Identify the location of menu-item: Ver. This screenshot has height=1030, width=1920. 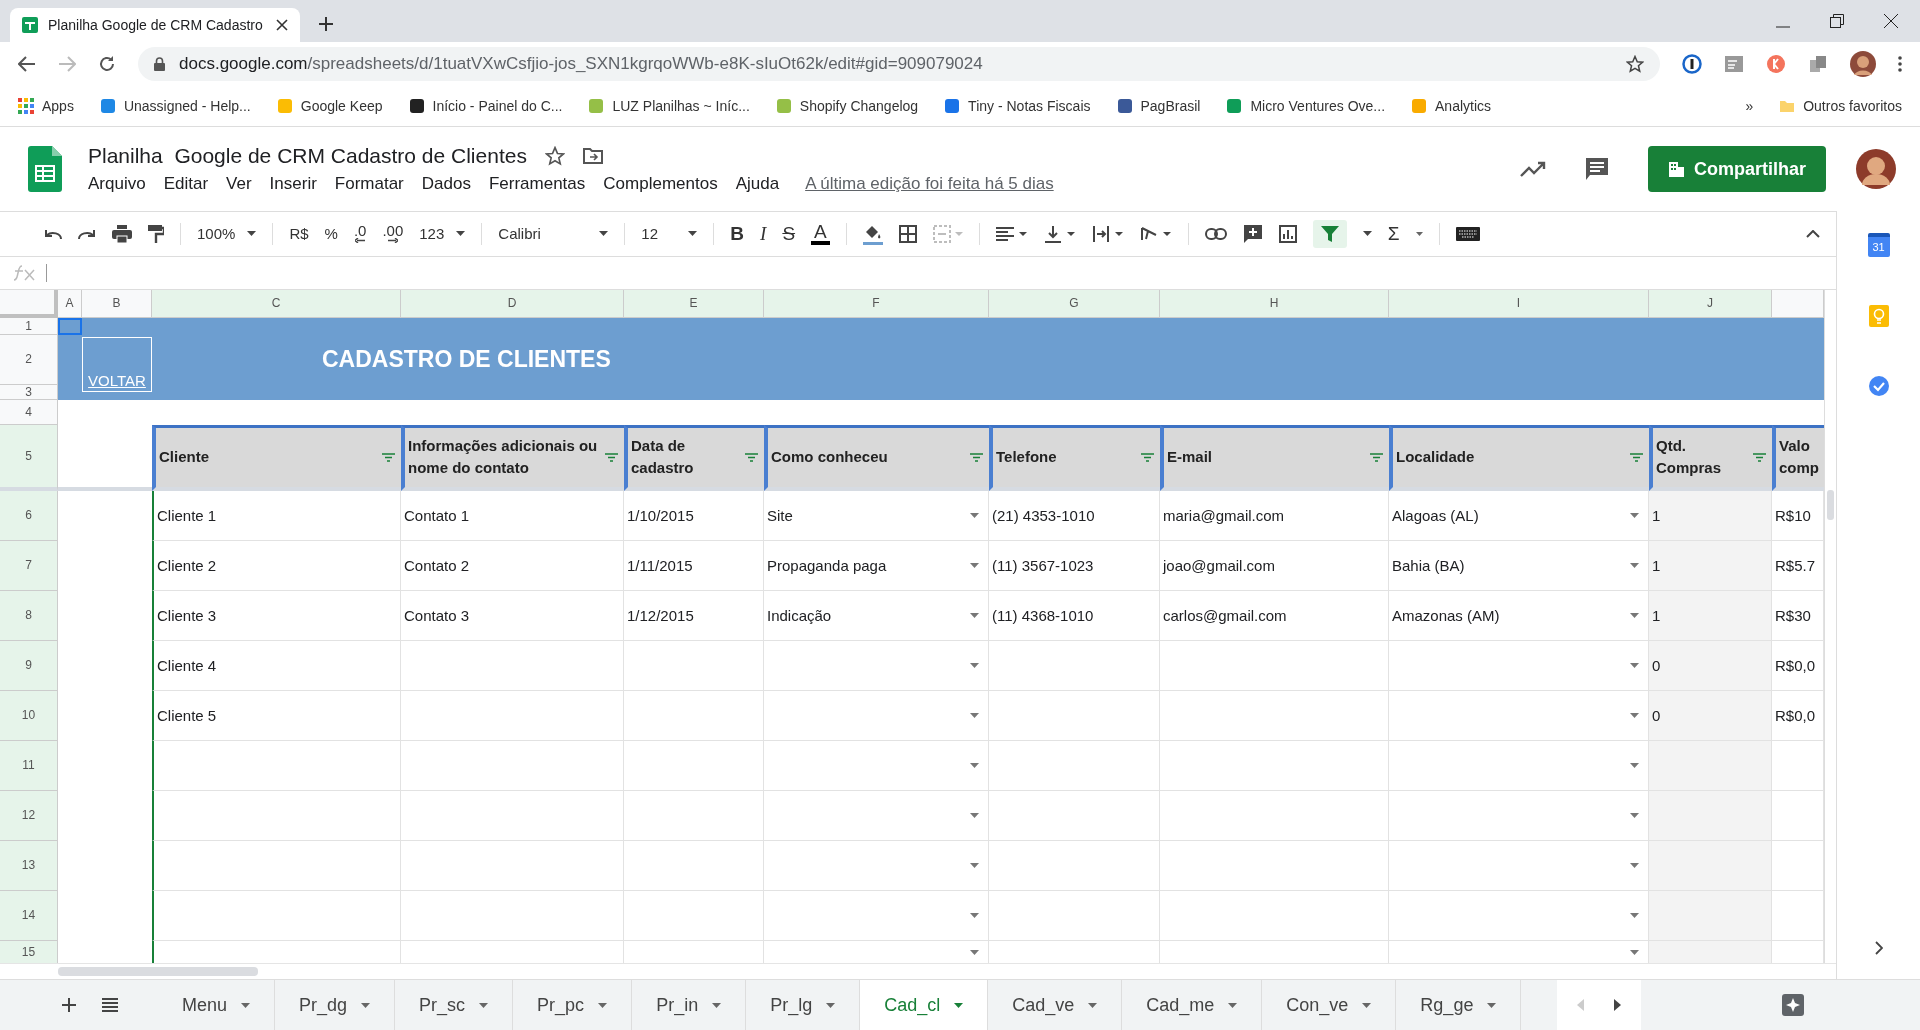
(239, 184).